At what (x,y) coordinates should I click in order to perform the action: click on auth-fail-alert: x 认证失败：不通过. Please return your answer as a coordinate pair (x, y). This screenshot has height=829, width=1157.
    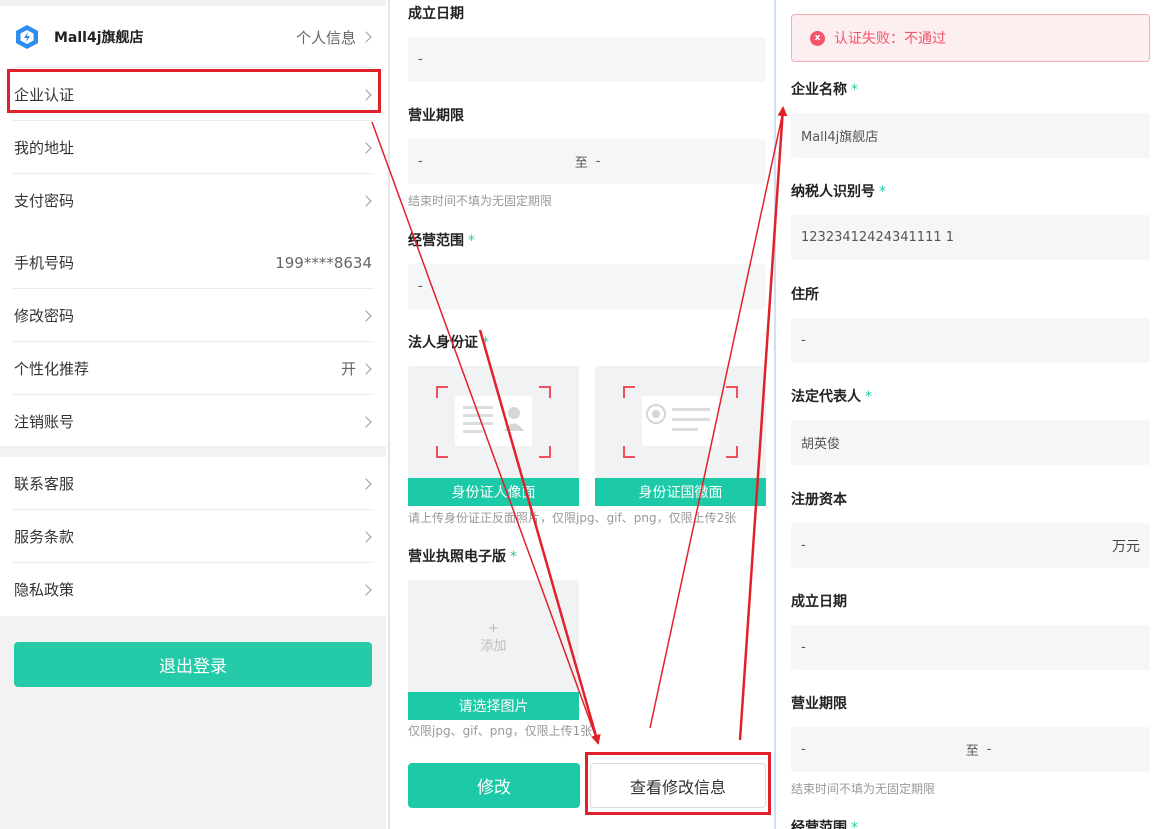
    Looking at the image, I should click on (970, 38).